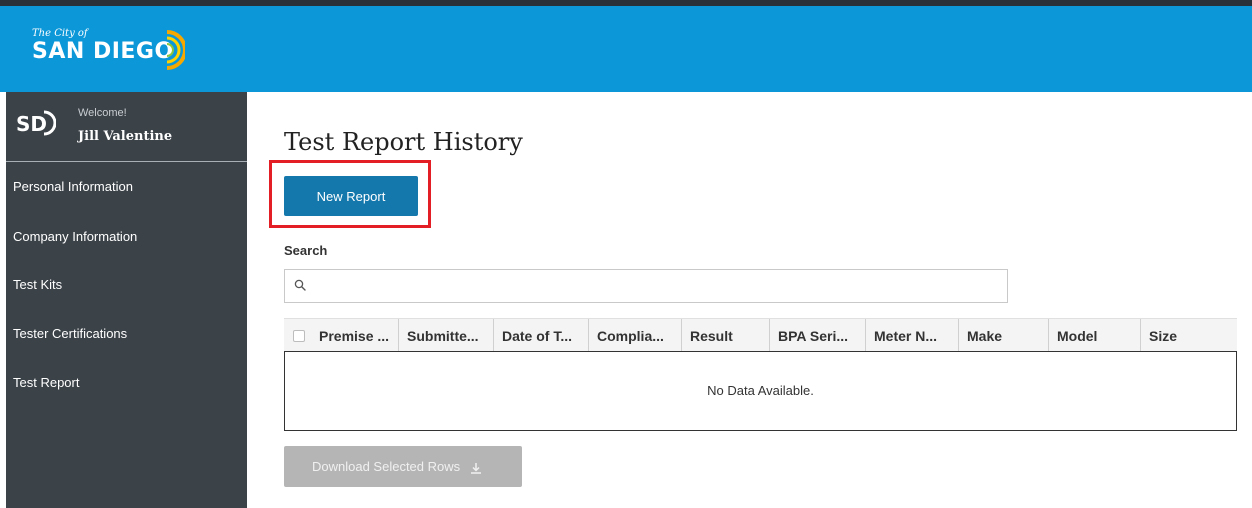  What do you see at coordinates (125, 136) in the screenshot?
I see `user-name: Jill Valentine` at bounding box center [125, 136].